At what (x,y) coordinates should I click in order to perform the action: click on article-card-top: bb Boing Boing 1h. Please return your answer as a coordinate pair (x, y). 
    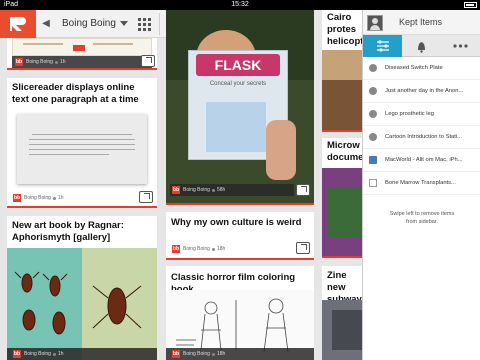
    Looking at the image, I should click on (82, 54).